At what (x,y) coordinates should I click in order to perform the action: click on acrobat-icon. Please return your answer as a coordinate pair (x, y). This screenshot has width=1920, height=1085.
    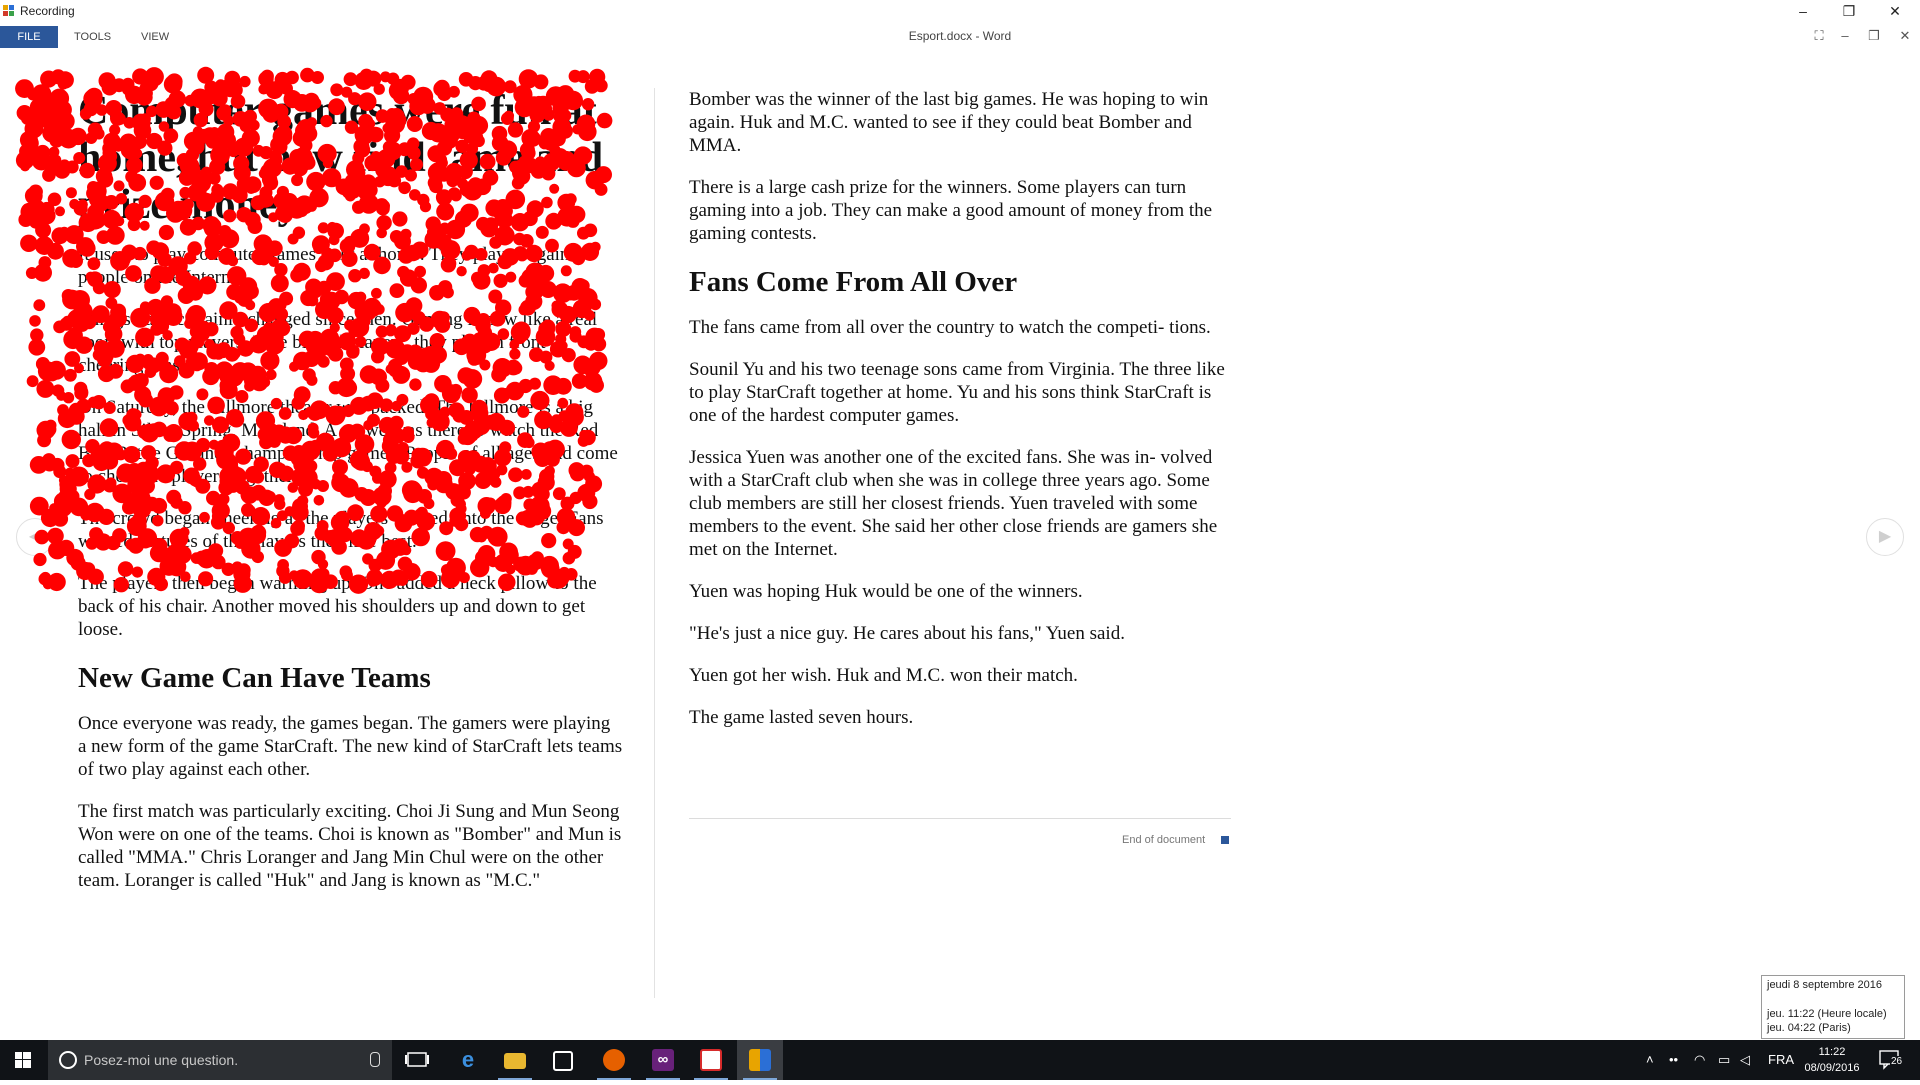
    Looking at the image, I should click on (711, 1060).